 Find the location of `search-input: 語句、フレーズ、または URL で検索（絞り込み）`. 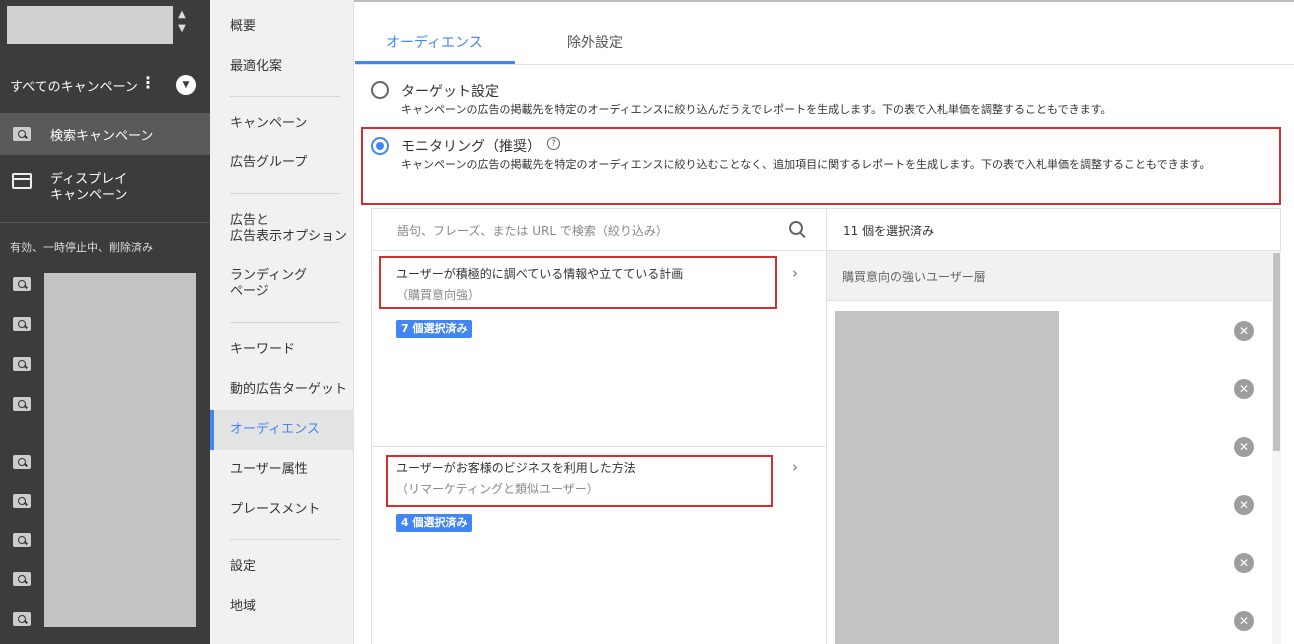

search-input: 語句、フレーズ、または URL で検索（絞り込み） is located at coordinates (532, 230).